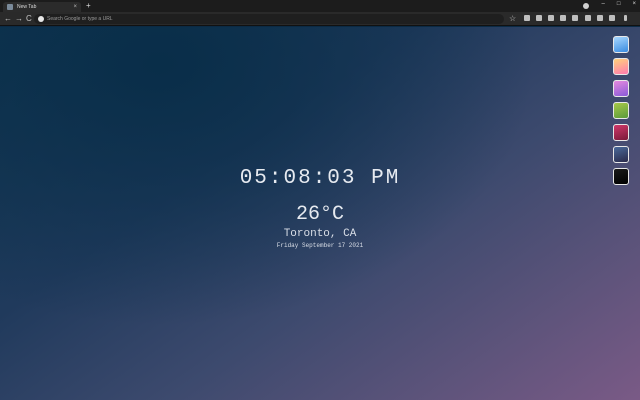  I want to click on tab-search-icon, so click(586, 6).